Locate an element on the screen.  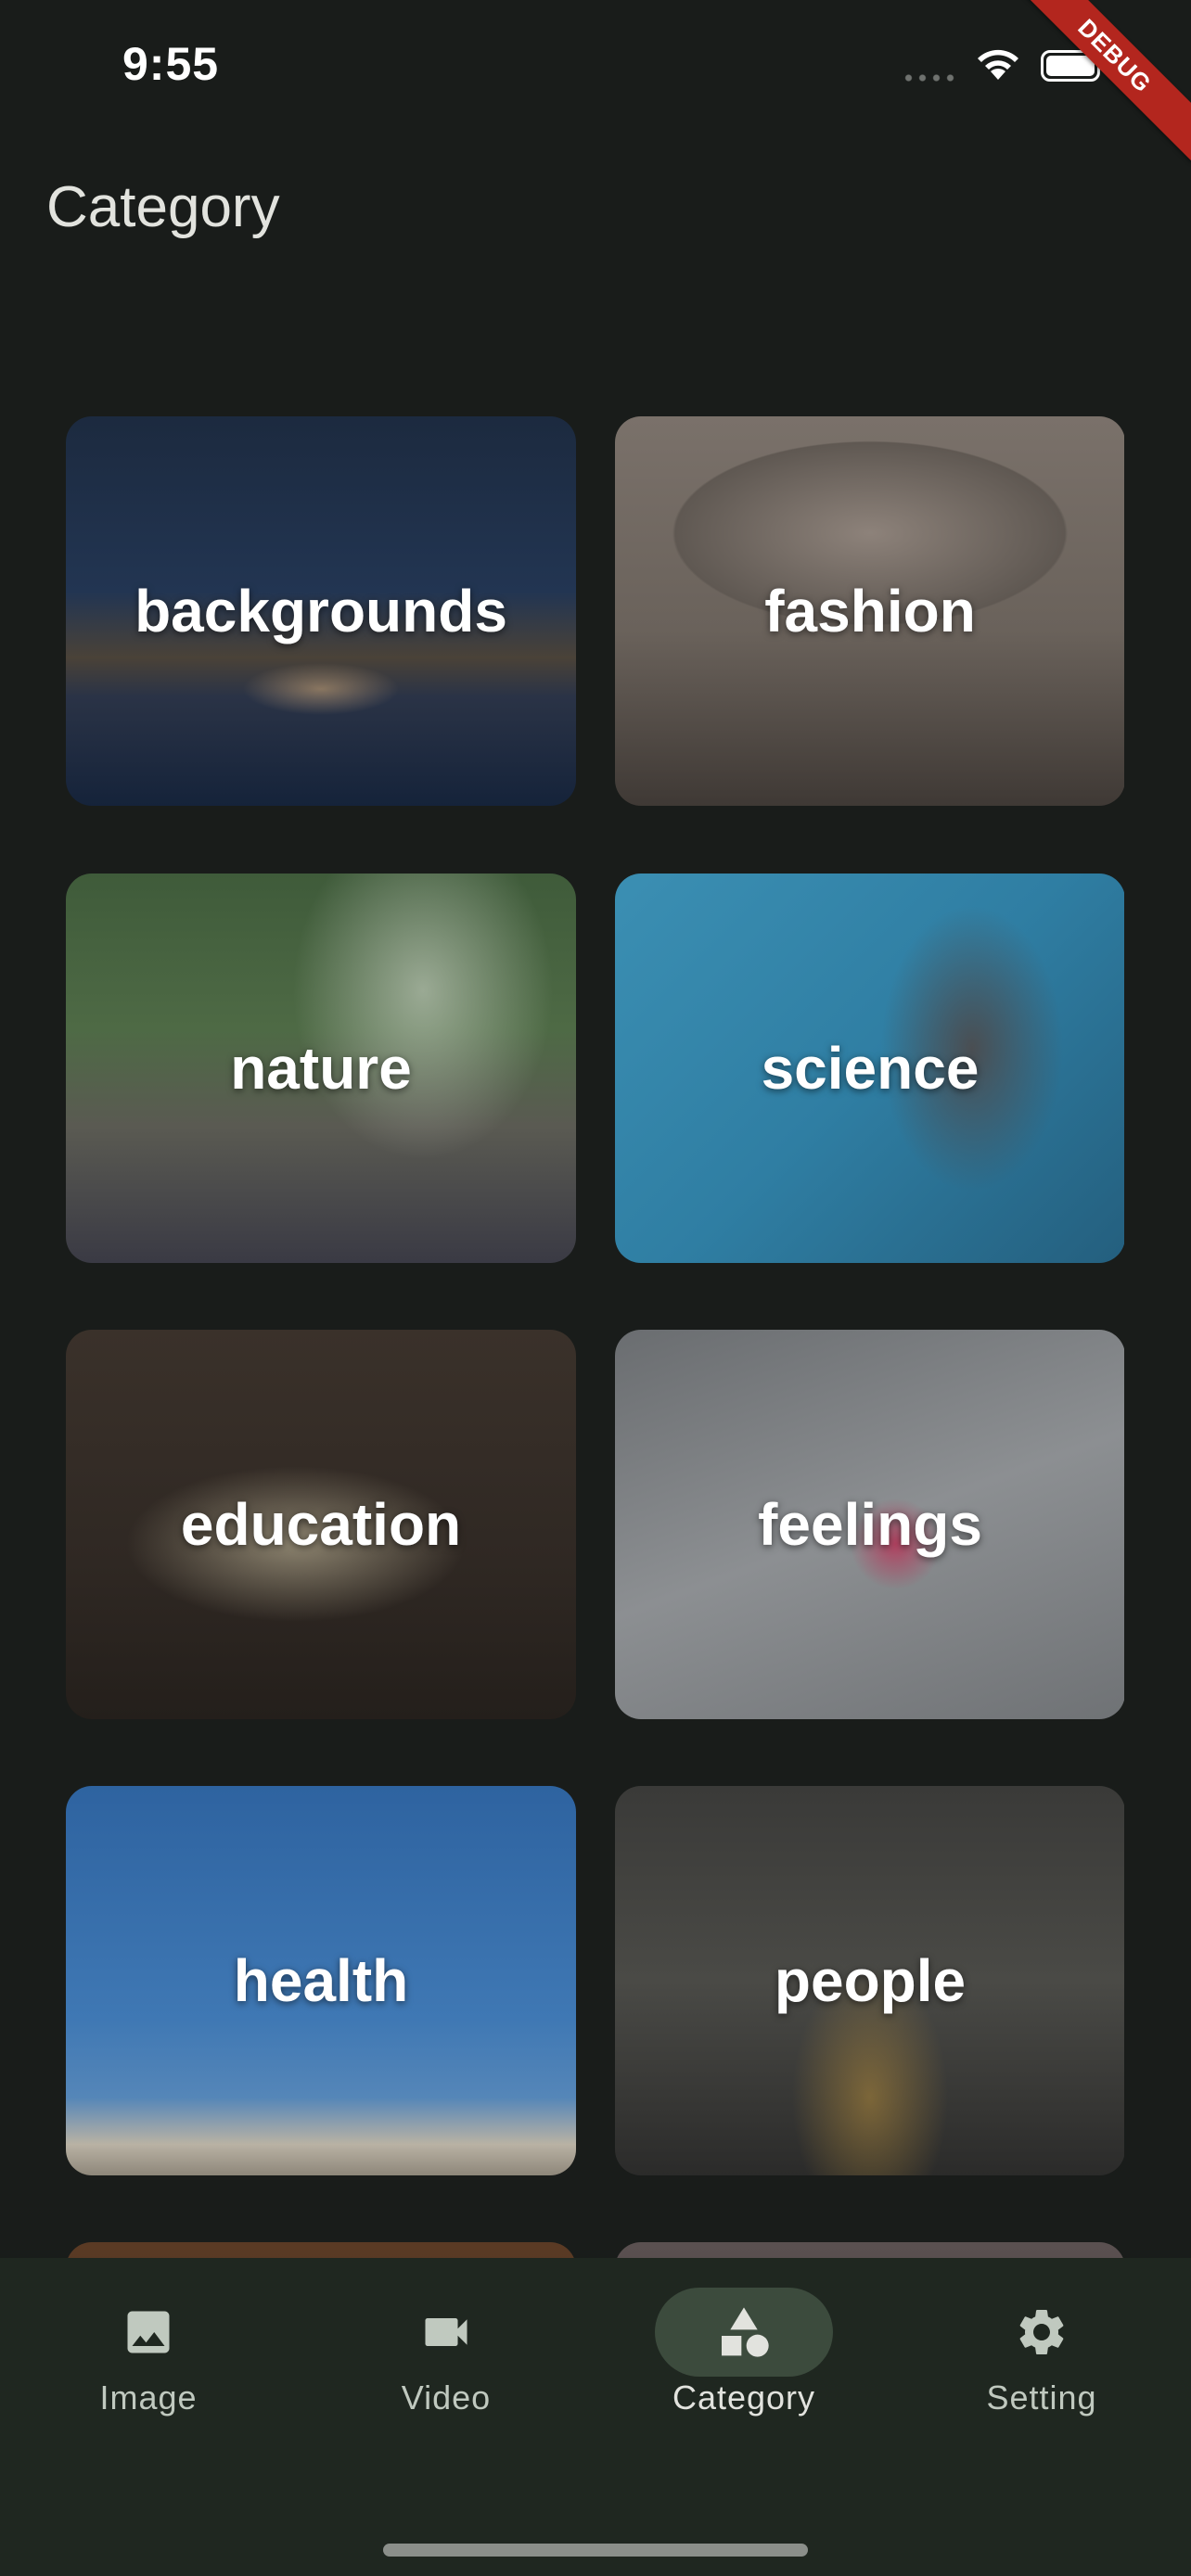
status-bar: 9:55 is located at coordinates (595, 69).